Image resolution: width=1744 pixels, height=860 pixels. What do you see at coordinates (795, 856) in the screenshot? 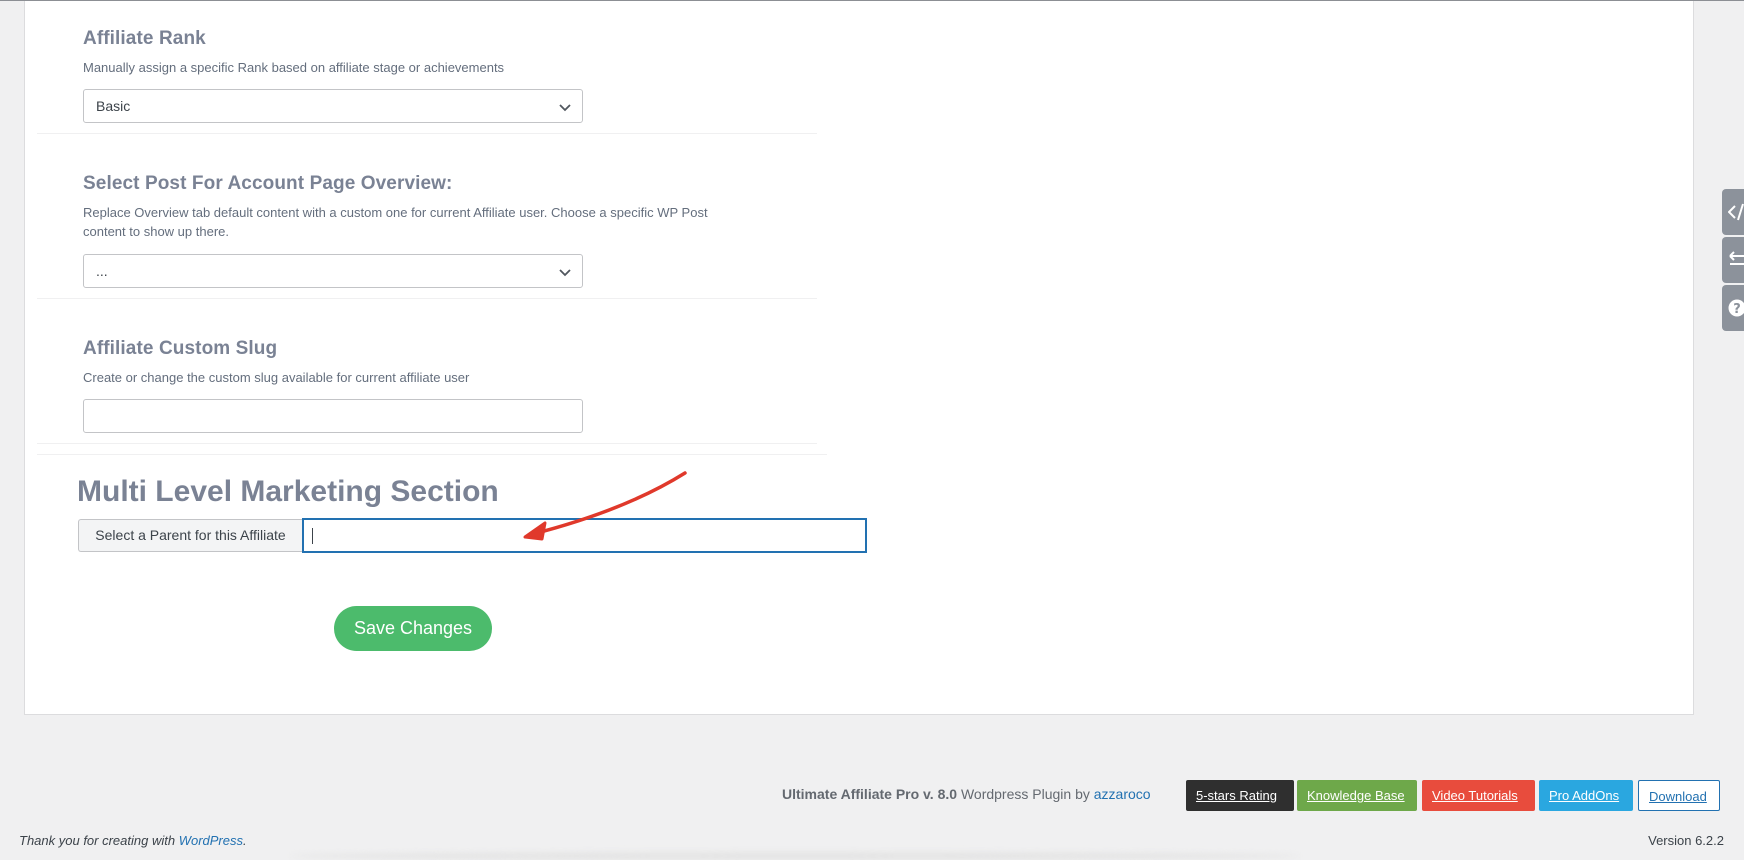
I see `bottom-shadow` at bounding box center [795, 856].